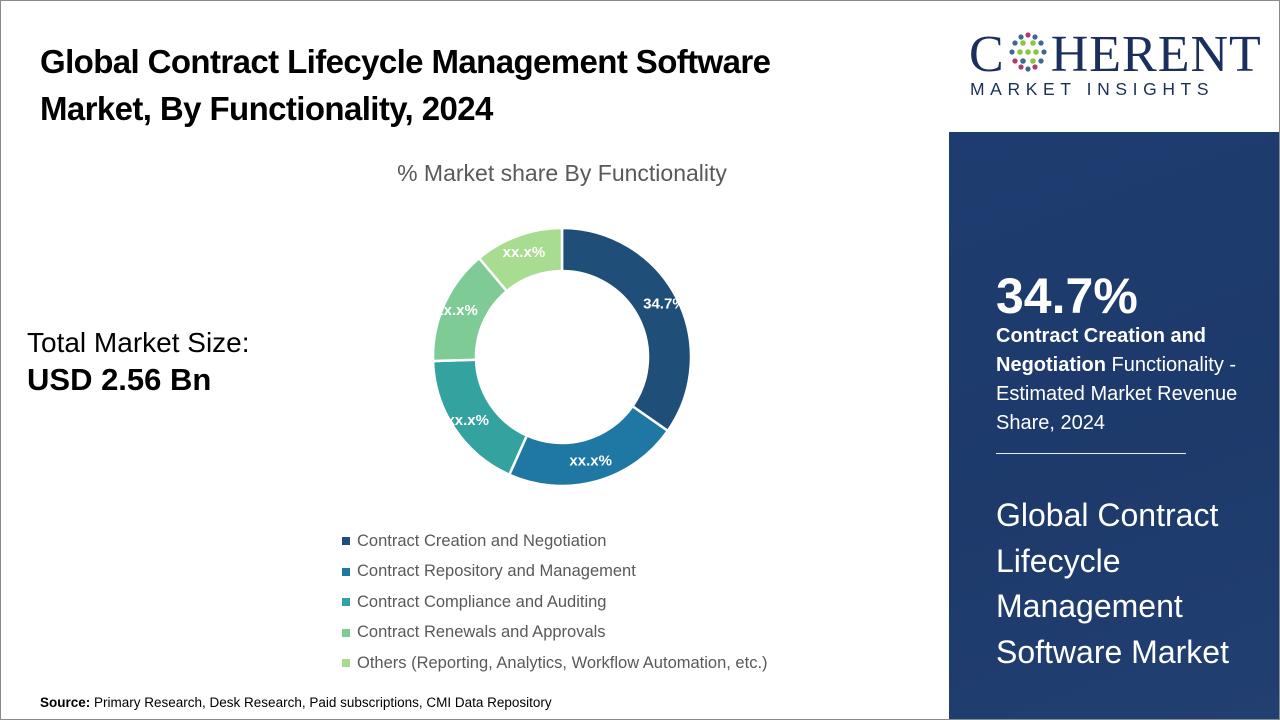  What do you see at coordinates (467, 420) in the screenshot?
I see `slice-data-label-3: xx.x%` at bounding box center [467, 420].